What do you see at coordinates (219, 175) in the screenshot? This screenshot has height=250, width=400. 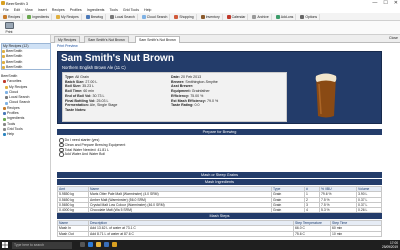 I see `mash-section-header: Mash or Steep Grains` at bounding box center [219, 175].